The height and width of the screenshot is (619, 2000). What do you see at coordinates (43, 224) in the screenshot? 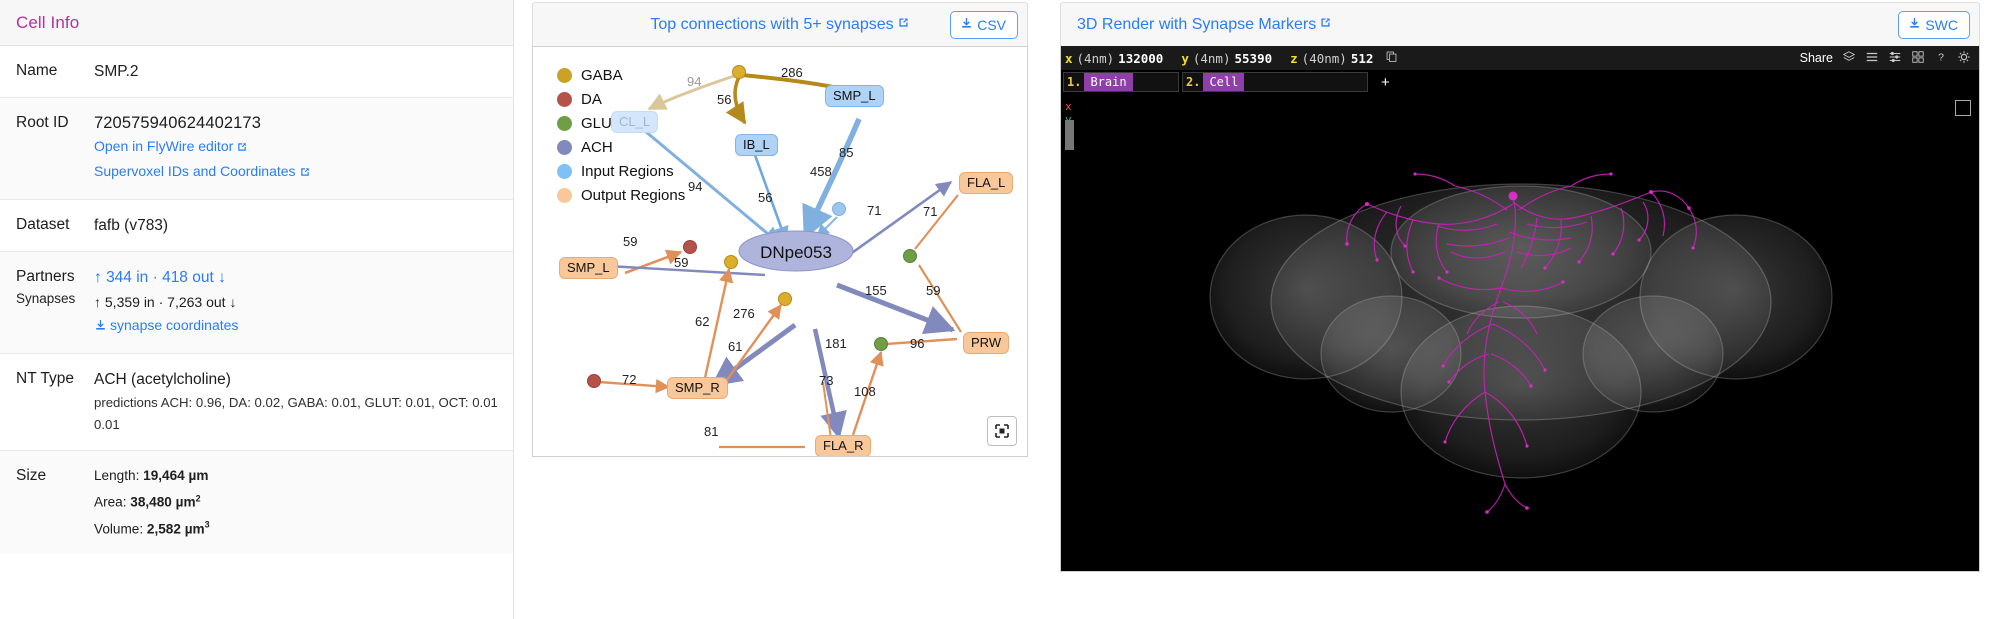
I see `row-label-dataset: Dataset` at bounding box center [43, 224].